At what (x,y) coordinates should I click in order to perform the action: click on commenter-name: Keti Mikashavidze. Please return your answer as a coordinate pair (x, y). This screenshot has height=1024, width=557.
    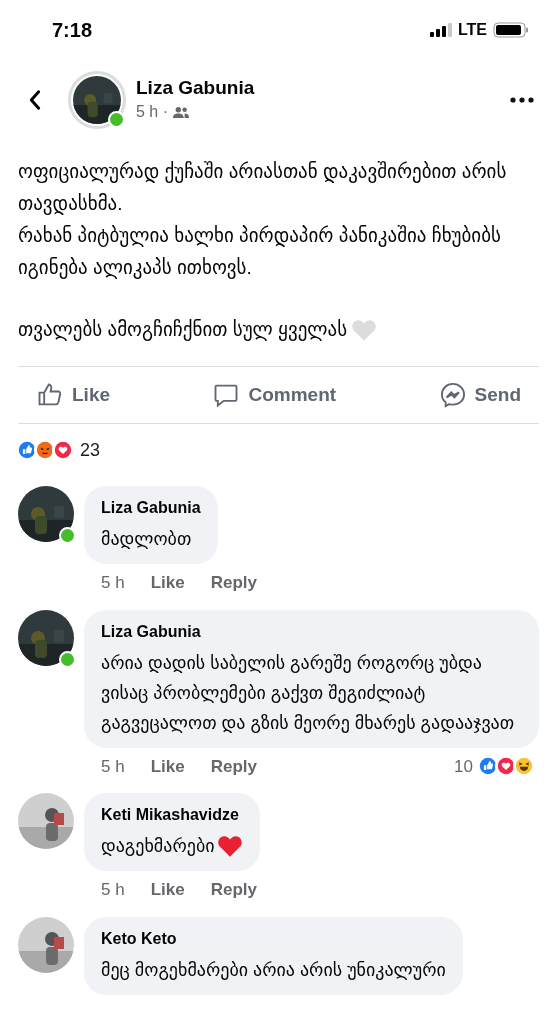
    Looking at the image, I should click on (172, 815).